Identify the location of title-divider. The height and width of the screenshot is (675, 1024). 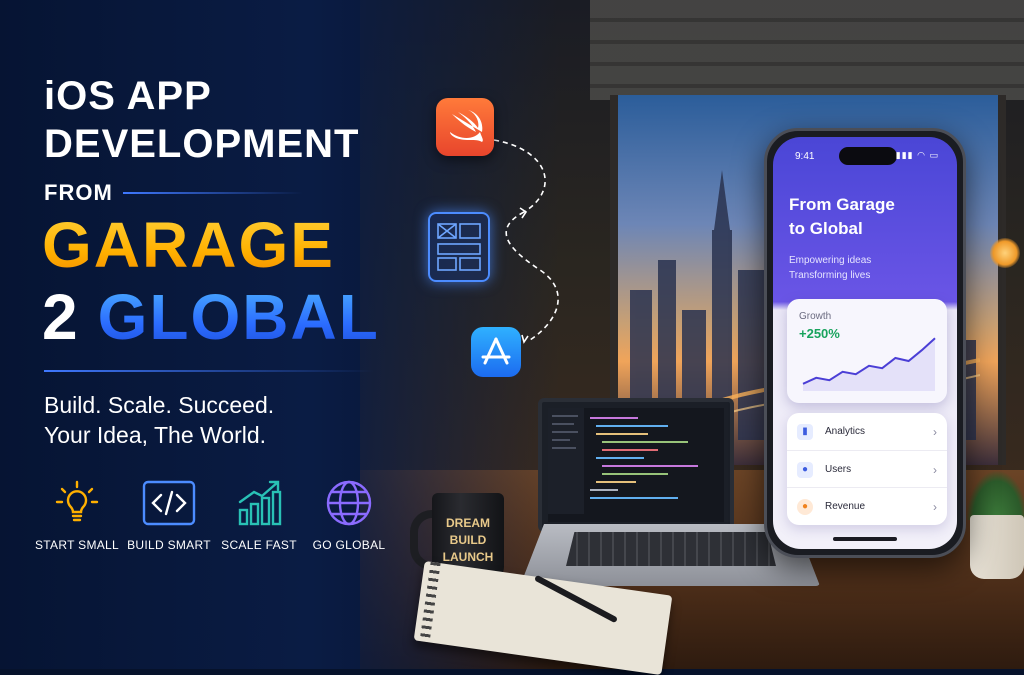
(209, 371).